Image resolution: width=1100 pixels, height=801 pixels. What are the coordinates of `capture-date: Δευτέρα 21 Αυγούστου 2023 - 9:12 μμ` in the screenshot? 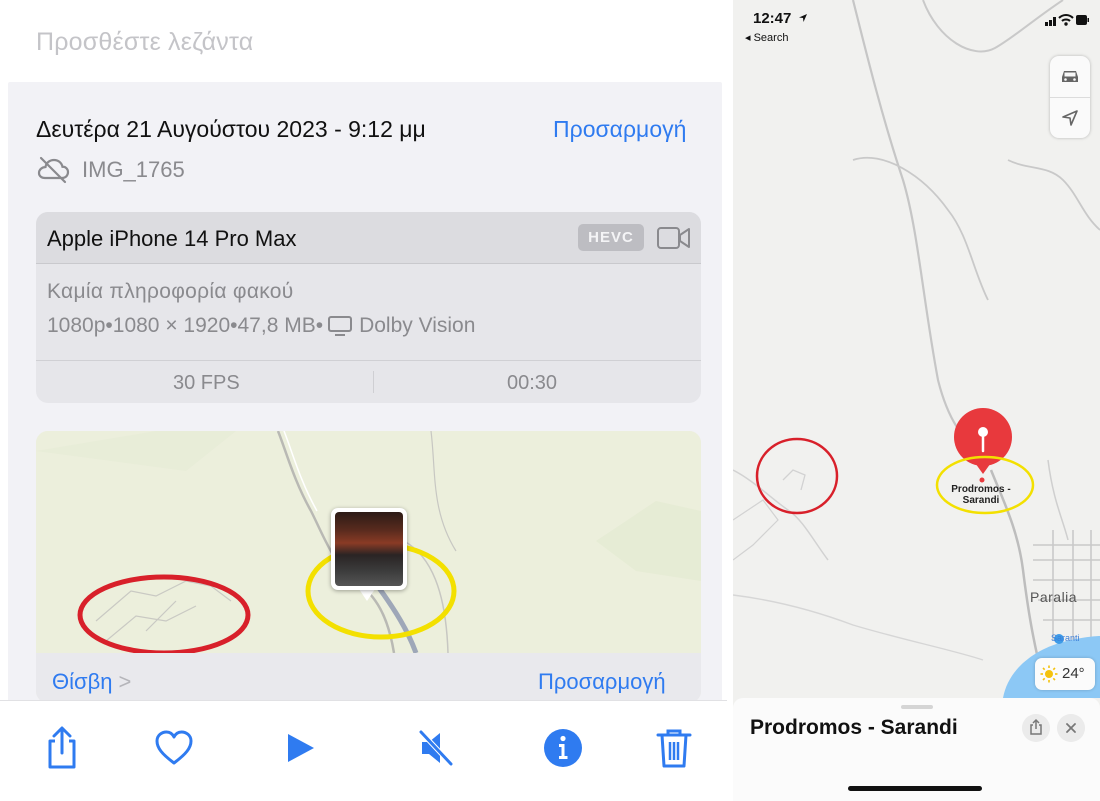 It's located at (231, 129).